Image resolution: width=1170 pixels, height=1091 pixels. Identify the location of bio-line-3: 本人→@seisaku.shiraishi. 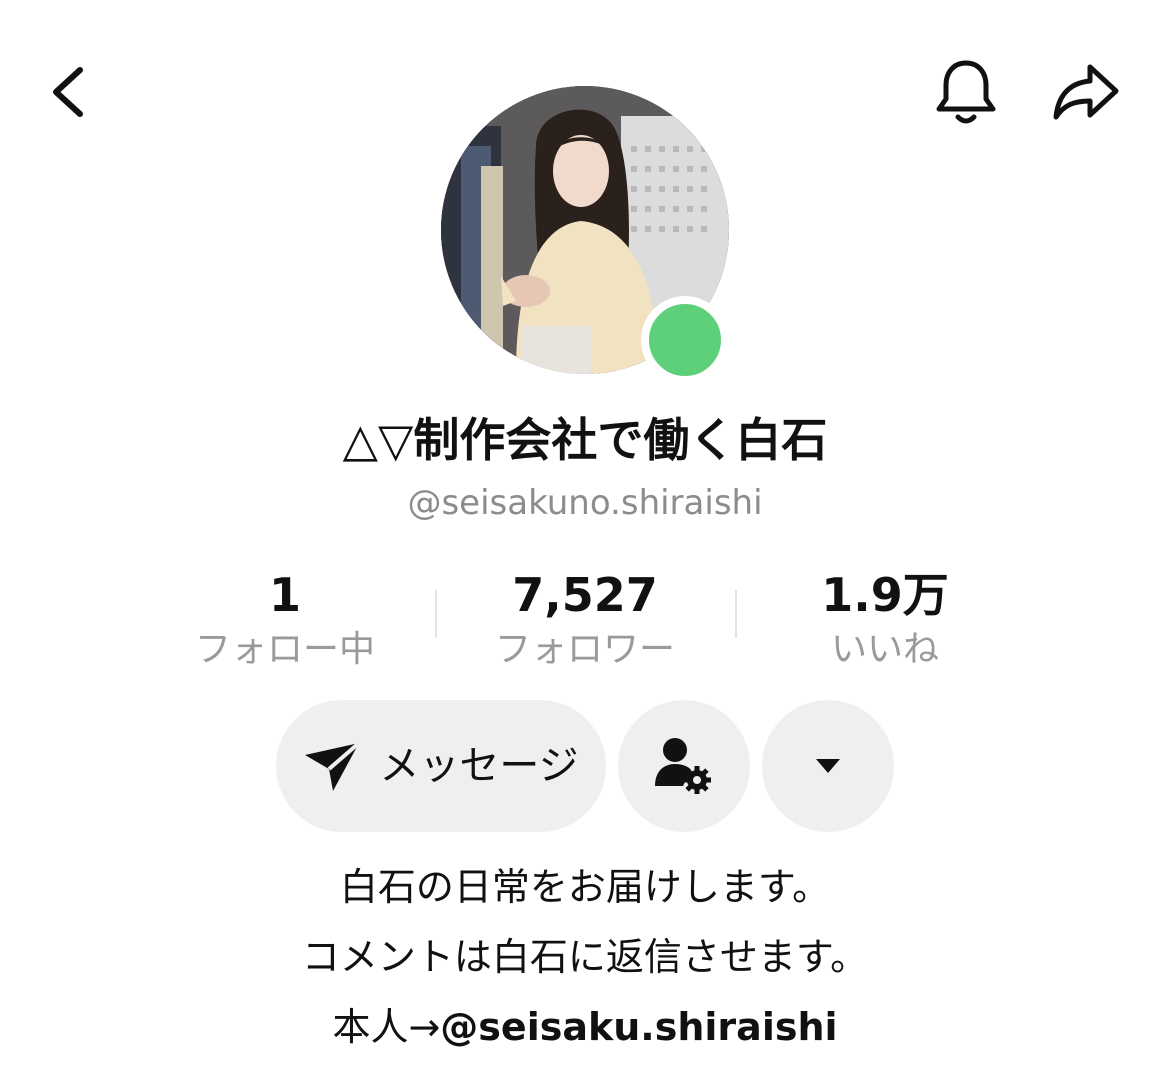
(585, 1027).